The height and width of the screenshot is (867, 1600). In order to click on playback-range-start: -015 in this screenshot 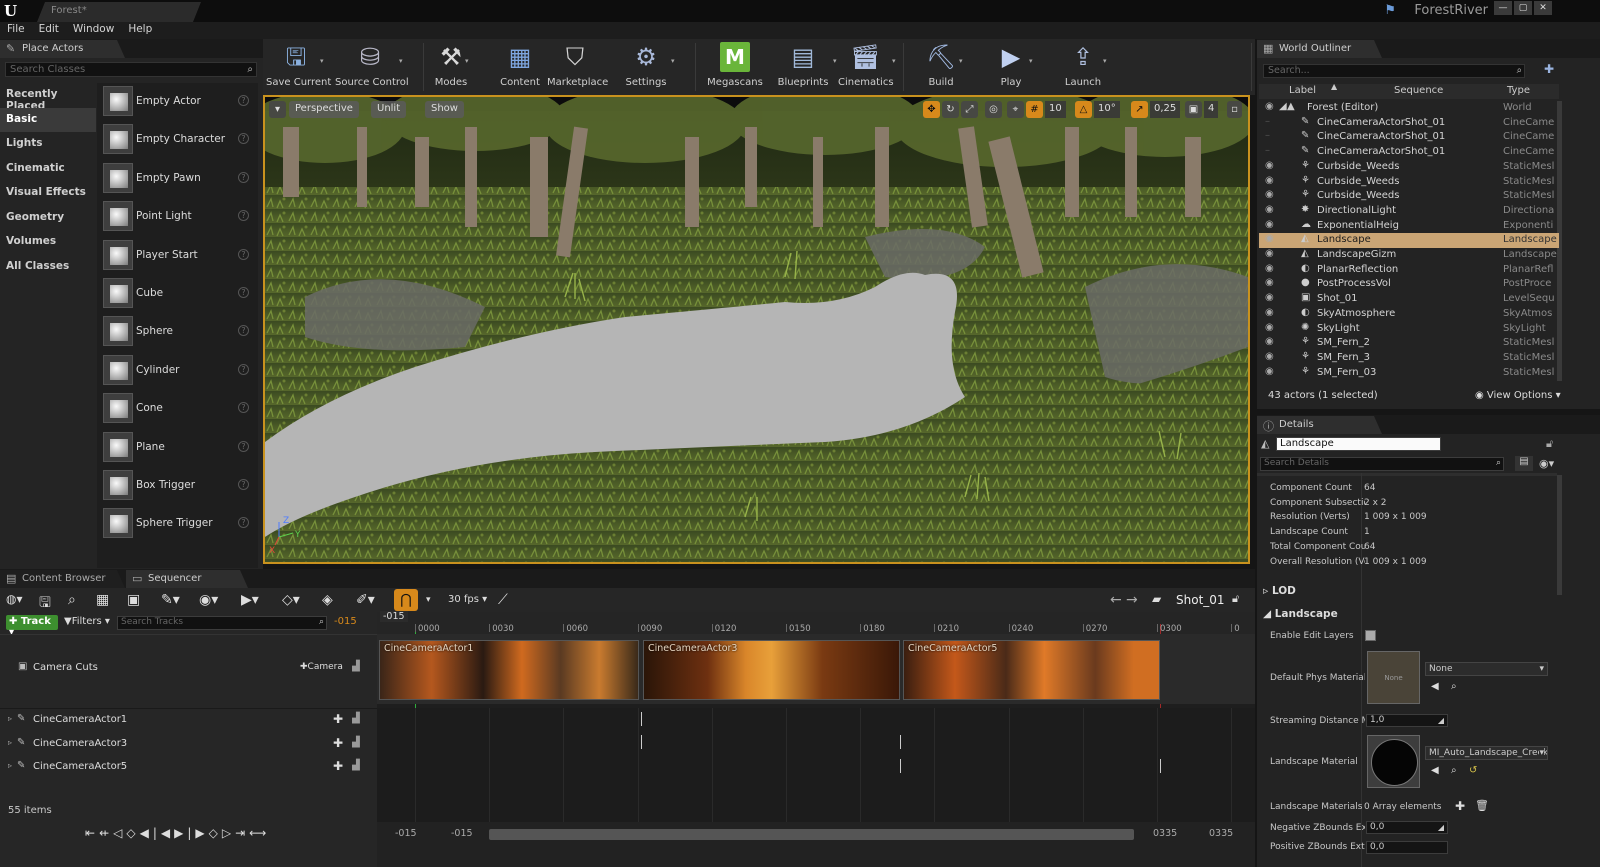, I will do `click(462, 833)`.